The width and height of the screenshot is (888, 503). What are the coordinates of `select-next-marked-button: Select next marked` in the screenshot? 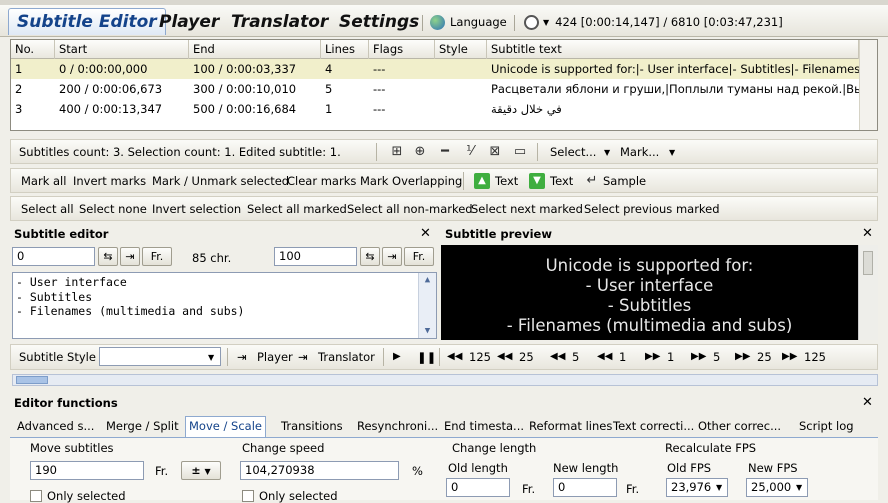 It's located at (527, 209).